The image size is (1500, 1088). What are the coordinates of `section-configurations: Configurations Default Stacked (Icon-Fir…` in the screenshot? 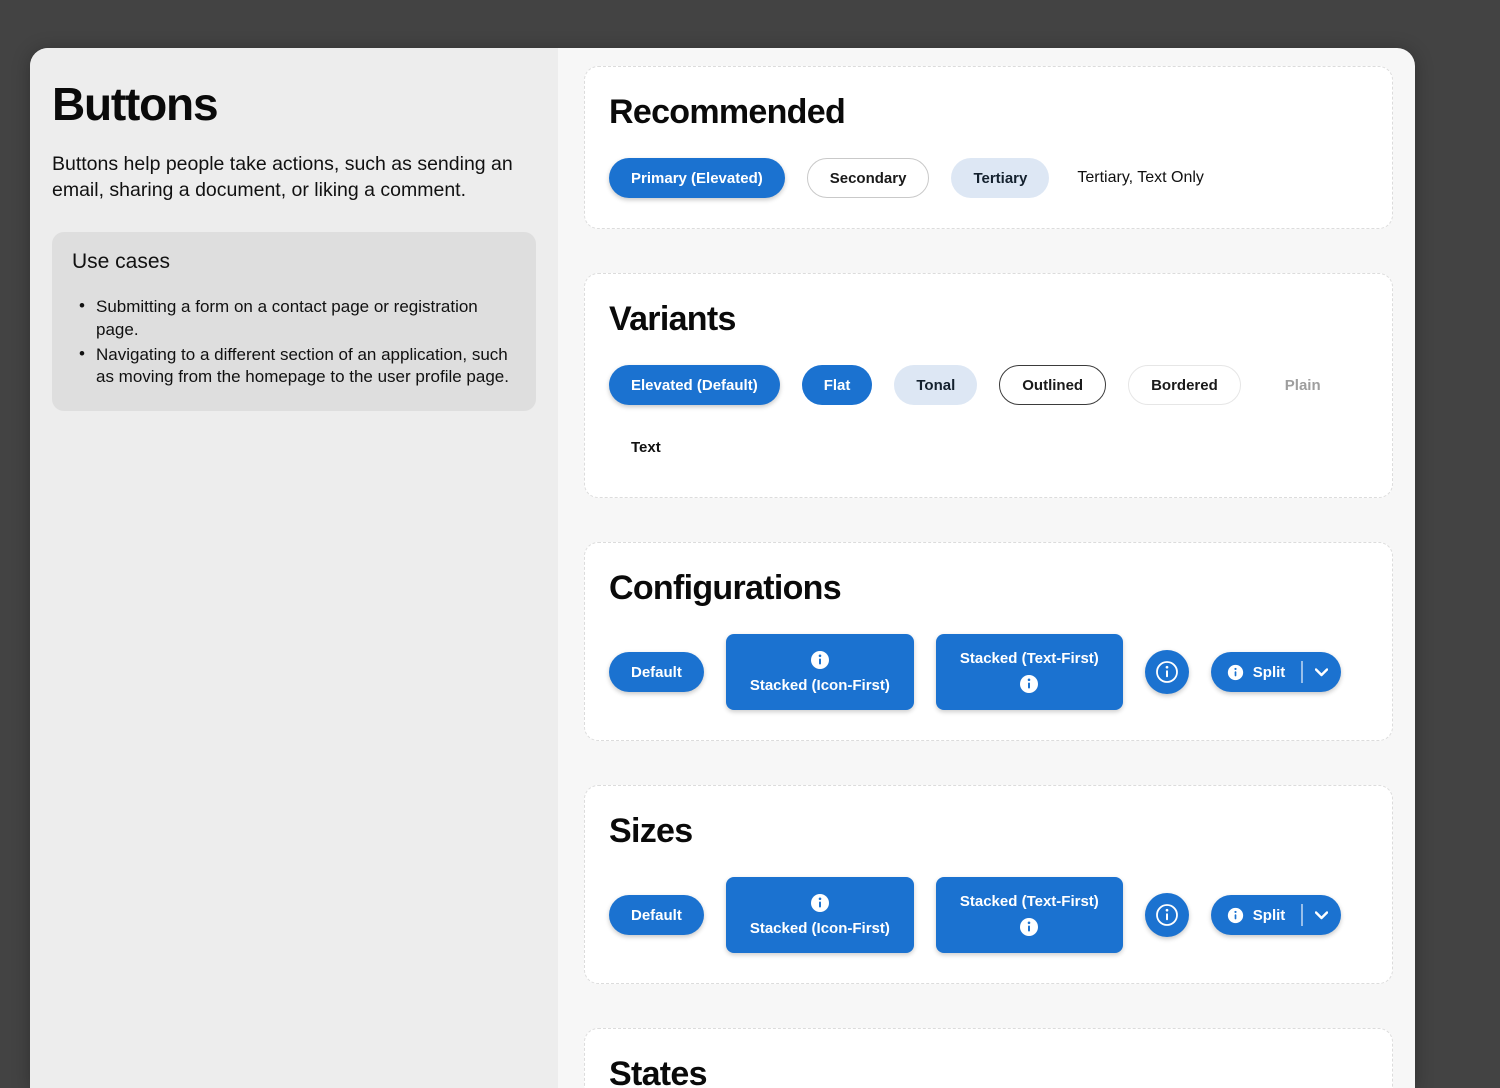 It's located at (988, 641).